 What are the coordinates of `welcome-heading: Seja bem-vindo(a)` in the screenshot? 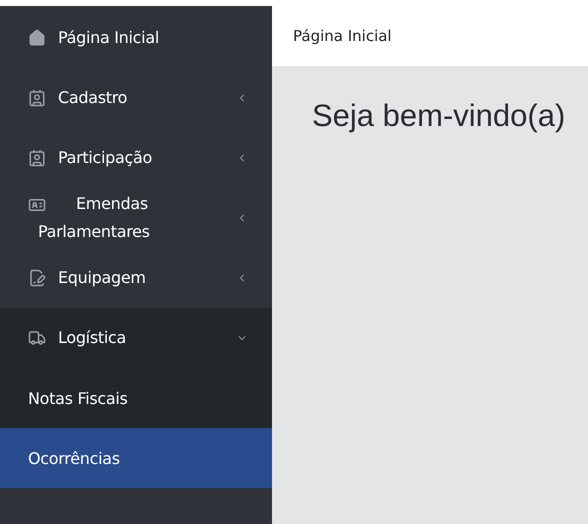 It's located at (439, 116).